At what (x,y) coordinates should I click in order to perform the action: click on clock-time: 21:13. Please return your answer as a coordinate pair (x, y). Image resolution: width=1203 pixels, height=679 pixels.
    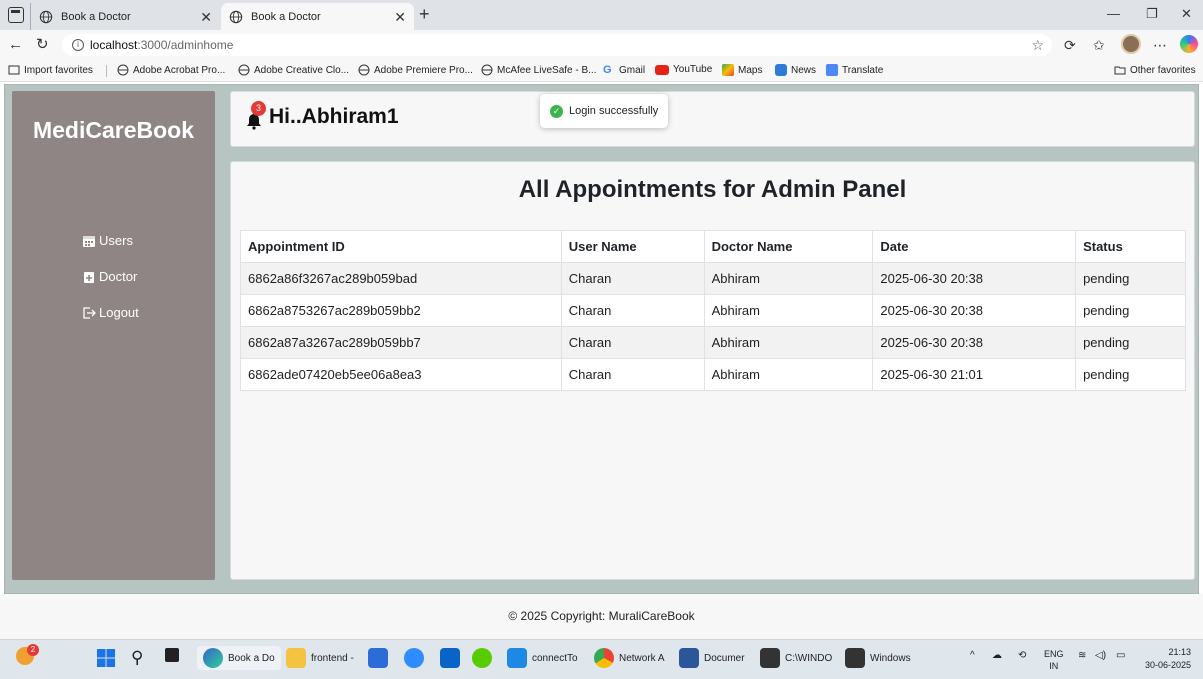
    Looking at the image, I should click on (1179, 652).